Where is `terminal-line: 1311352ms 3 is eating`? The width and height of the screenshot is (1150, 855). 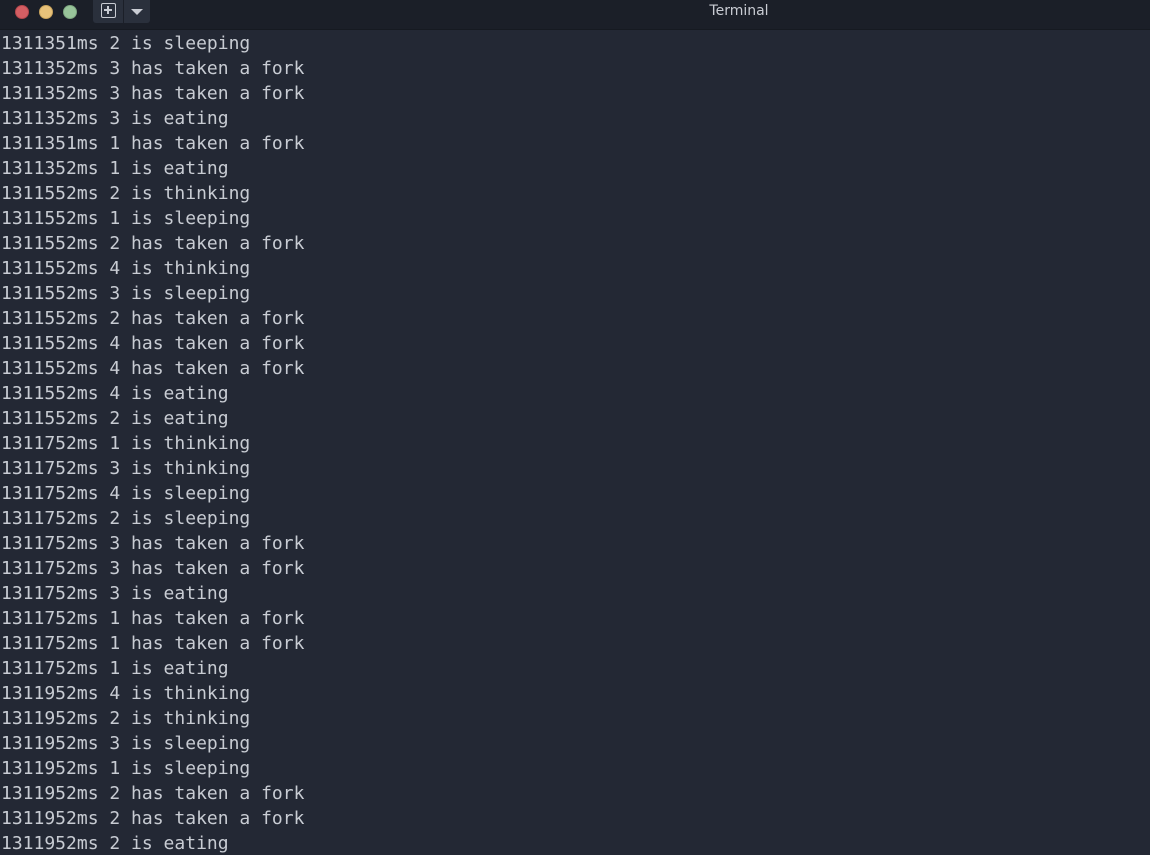
terminal-line: 1311352ms 3 is eating is located at coordinates (115, 118).